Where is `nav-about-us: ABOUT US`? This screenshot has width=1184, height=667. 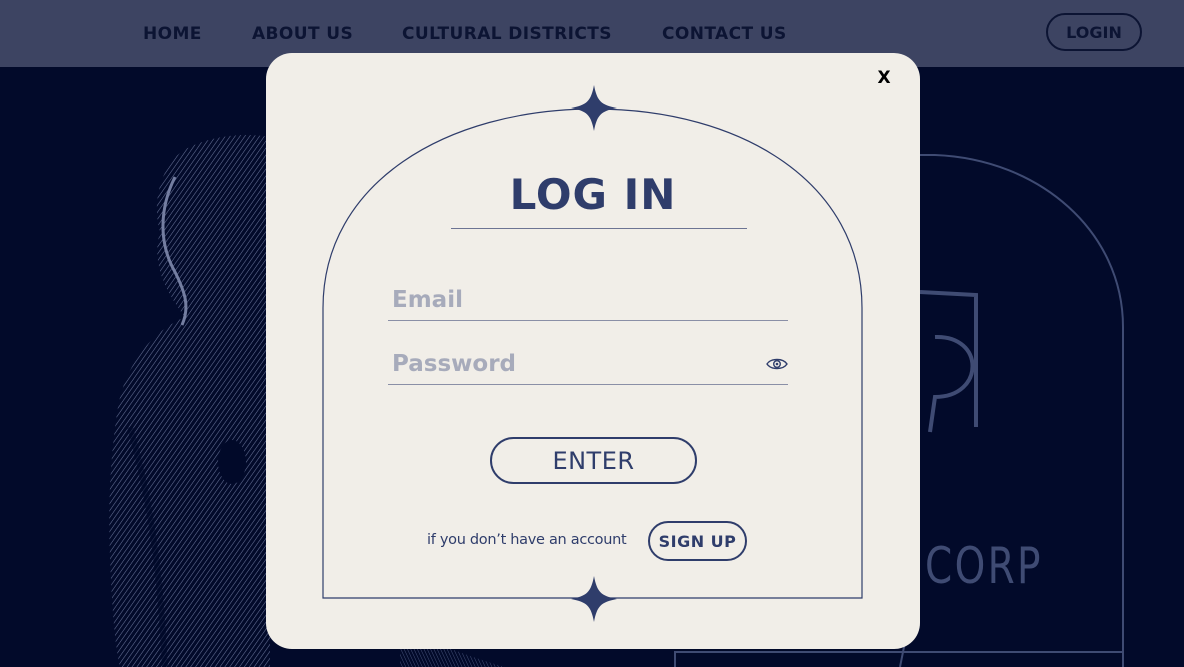 nav-about-us: ABOUT US is located at coordinates (302, 34).